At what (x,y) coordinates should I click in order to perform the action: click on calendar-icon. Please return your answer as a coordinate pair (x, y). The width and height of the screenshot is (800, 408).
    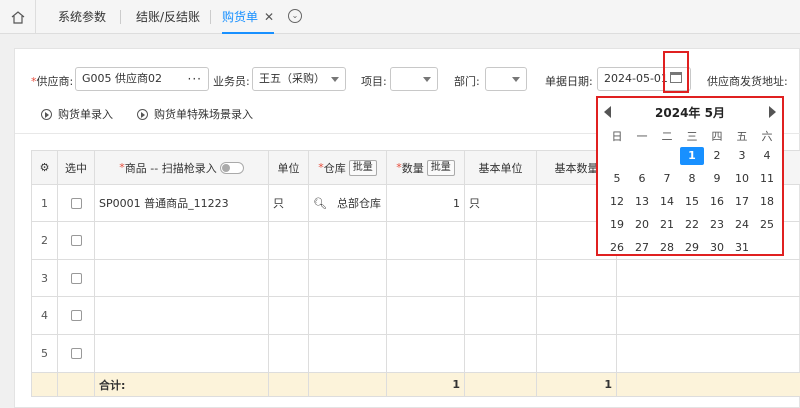
    Looking at the image, I should click on (676, 77).